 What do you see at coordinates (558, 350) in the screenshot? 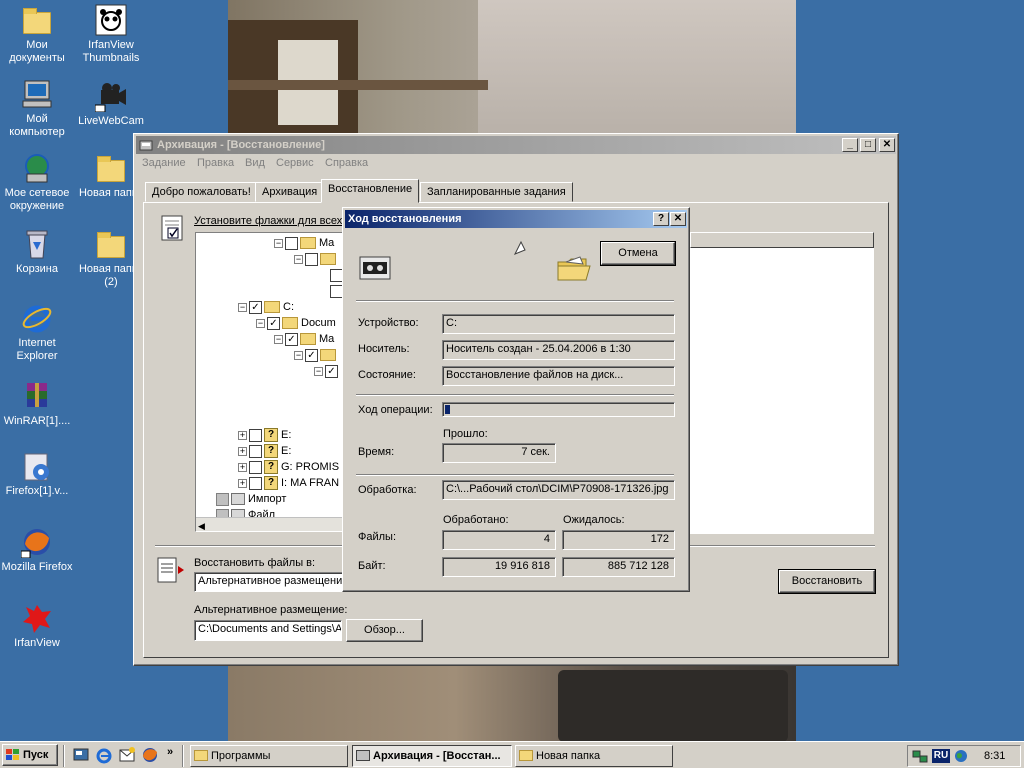
I see `media-value: Носитель создан - 25.04.2006 в 1:30` at bounding box center [558, 350].